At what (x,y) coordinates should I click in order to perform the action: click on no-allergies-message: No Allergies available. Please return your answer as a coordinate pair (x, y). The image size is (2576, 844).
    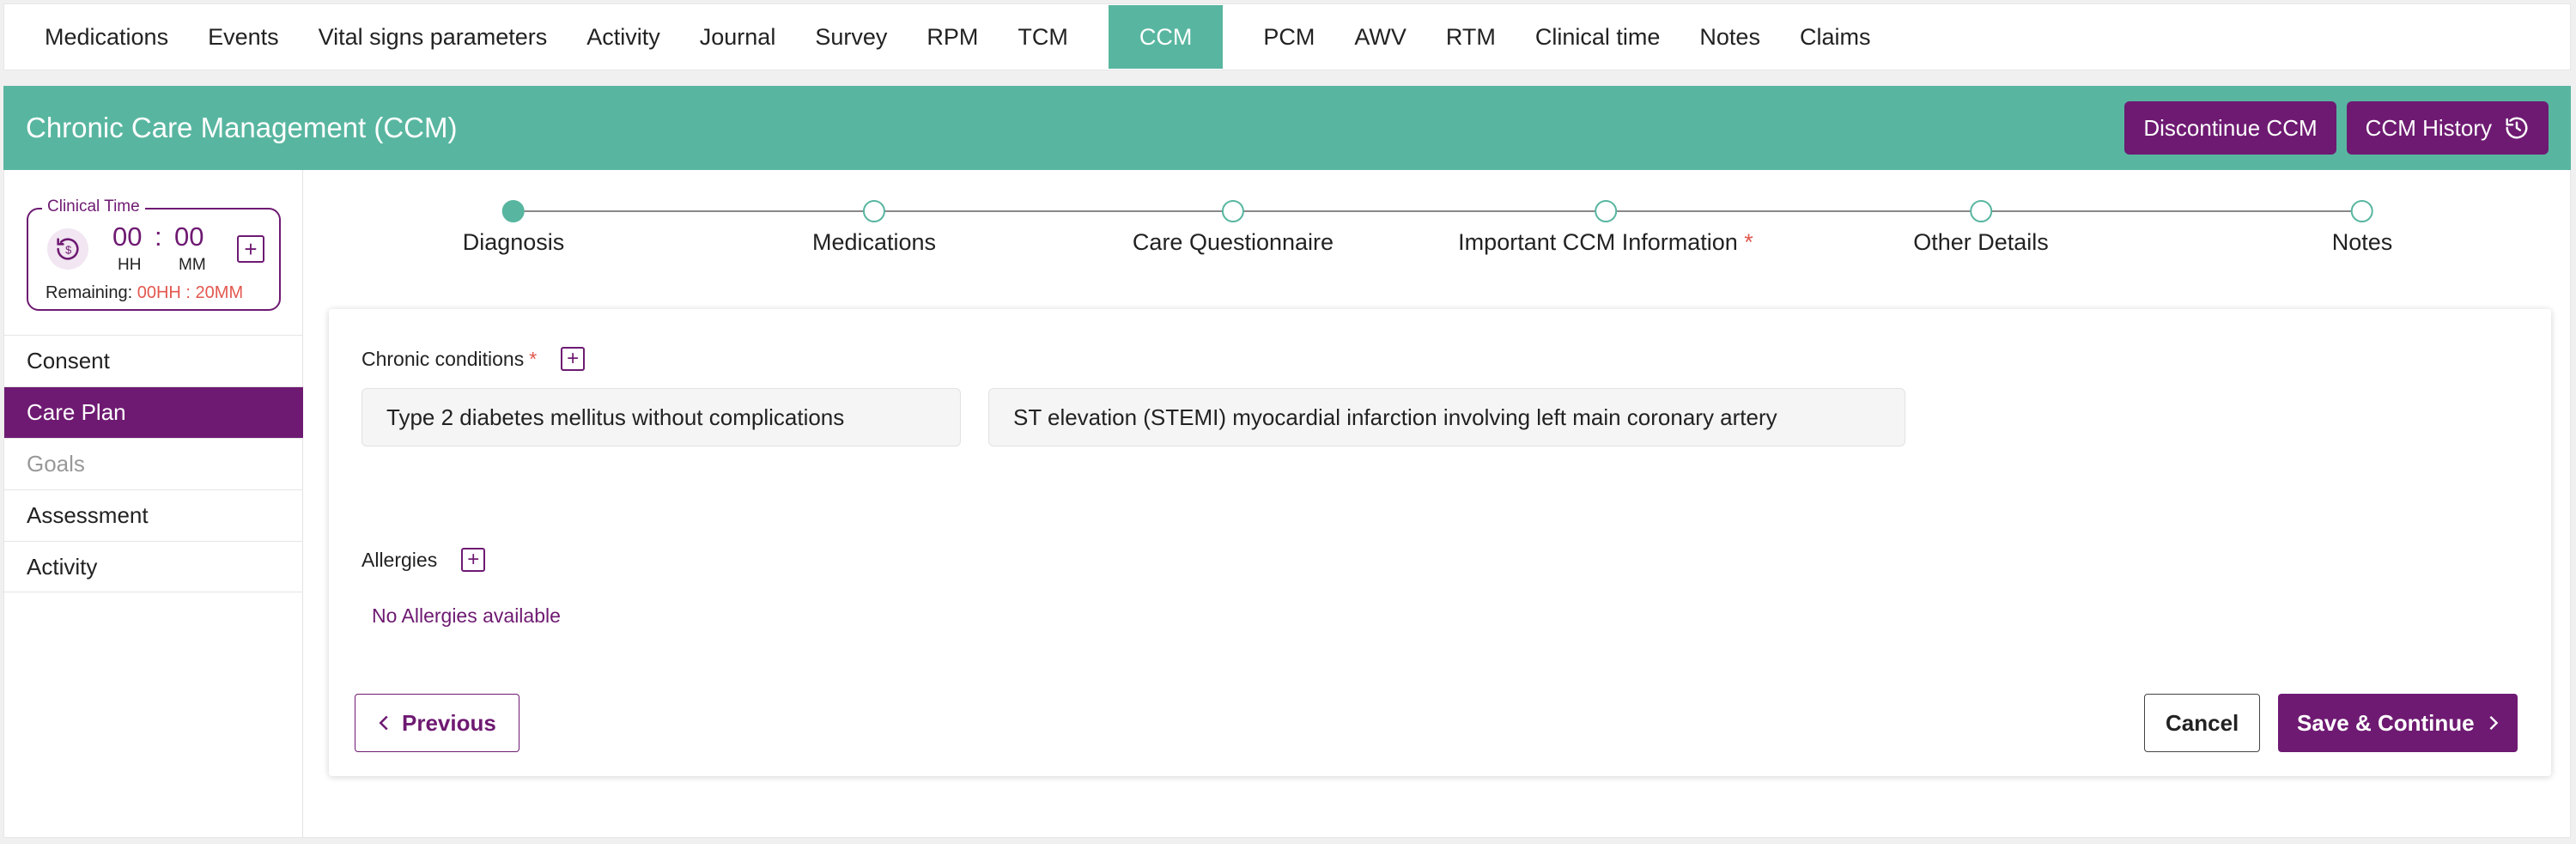
    Looking at the image, I should click on (466, 615).